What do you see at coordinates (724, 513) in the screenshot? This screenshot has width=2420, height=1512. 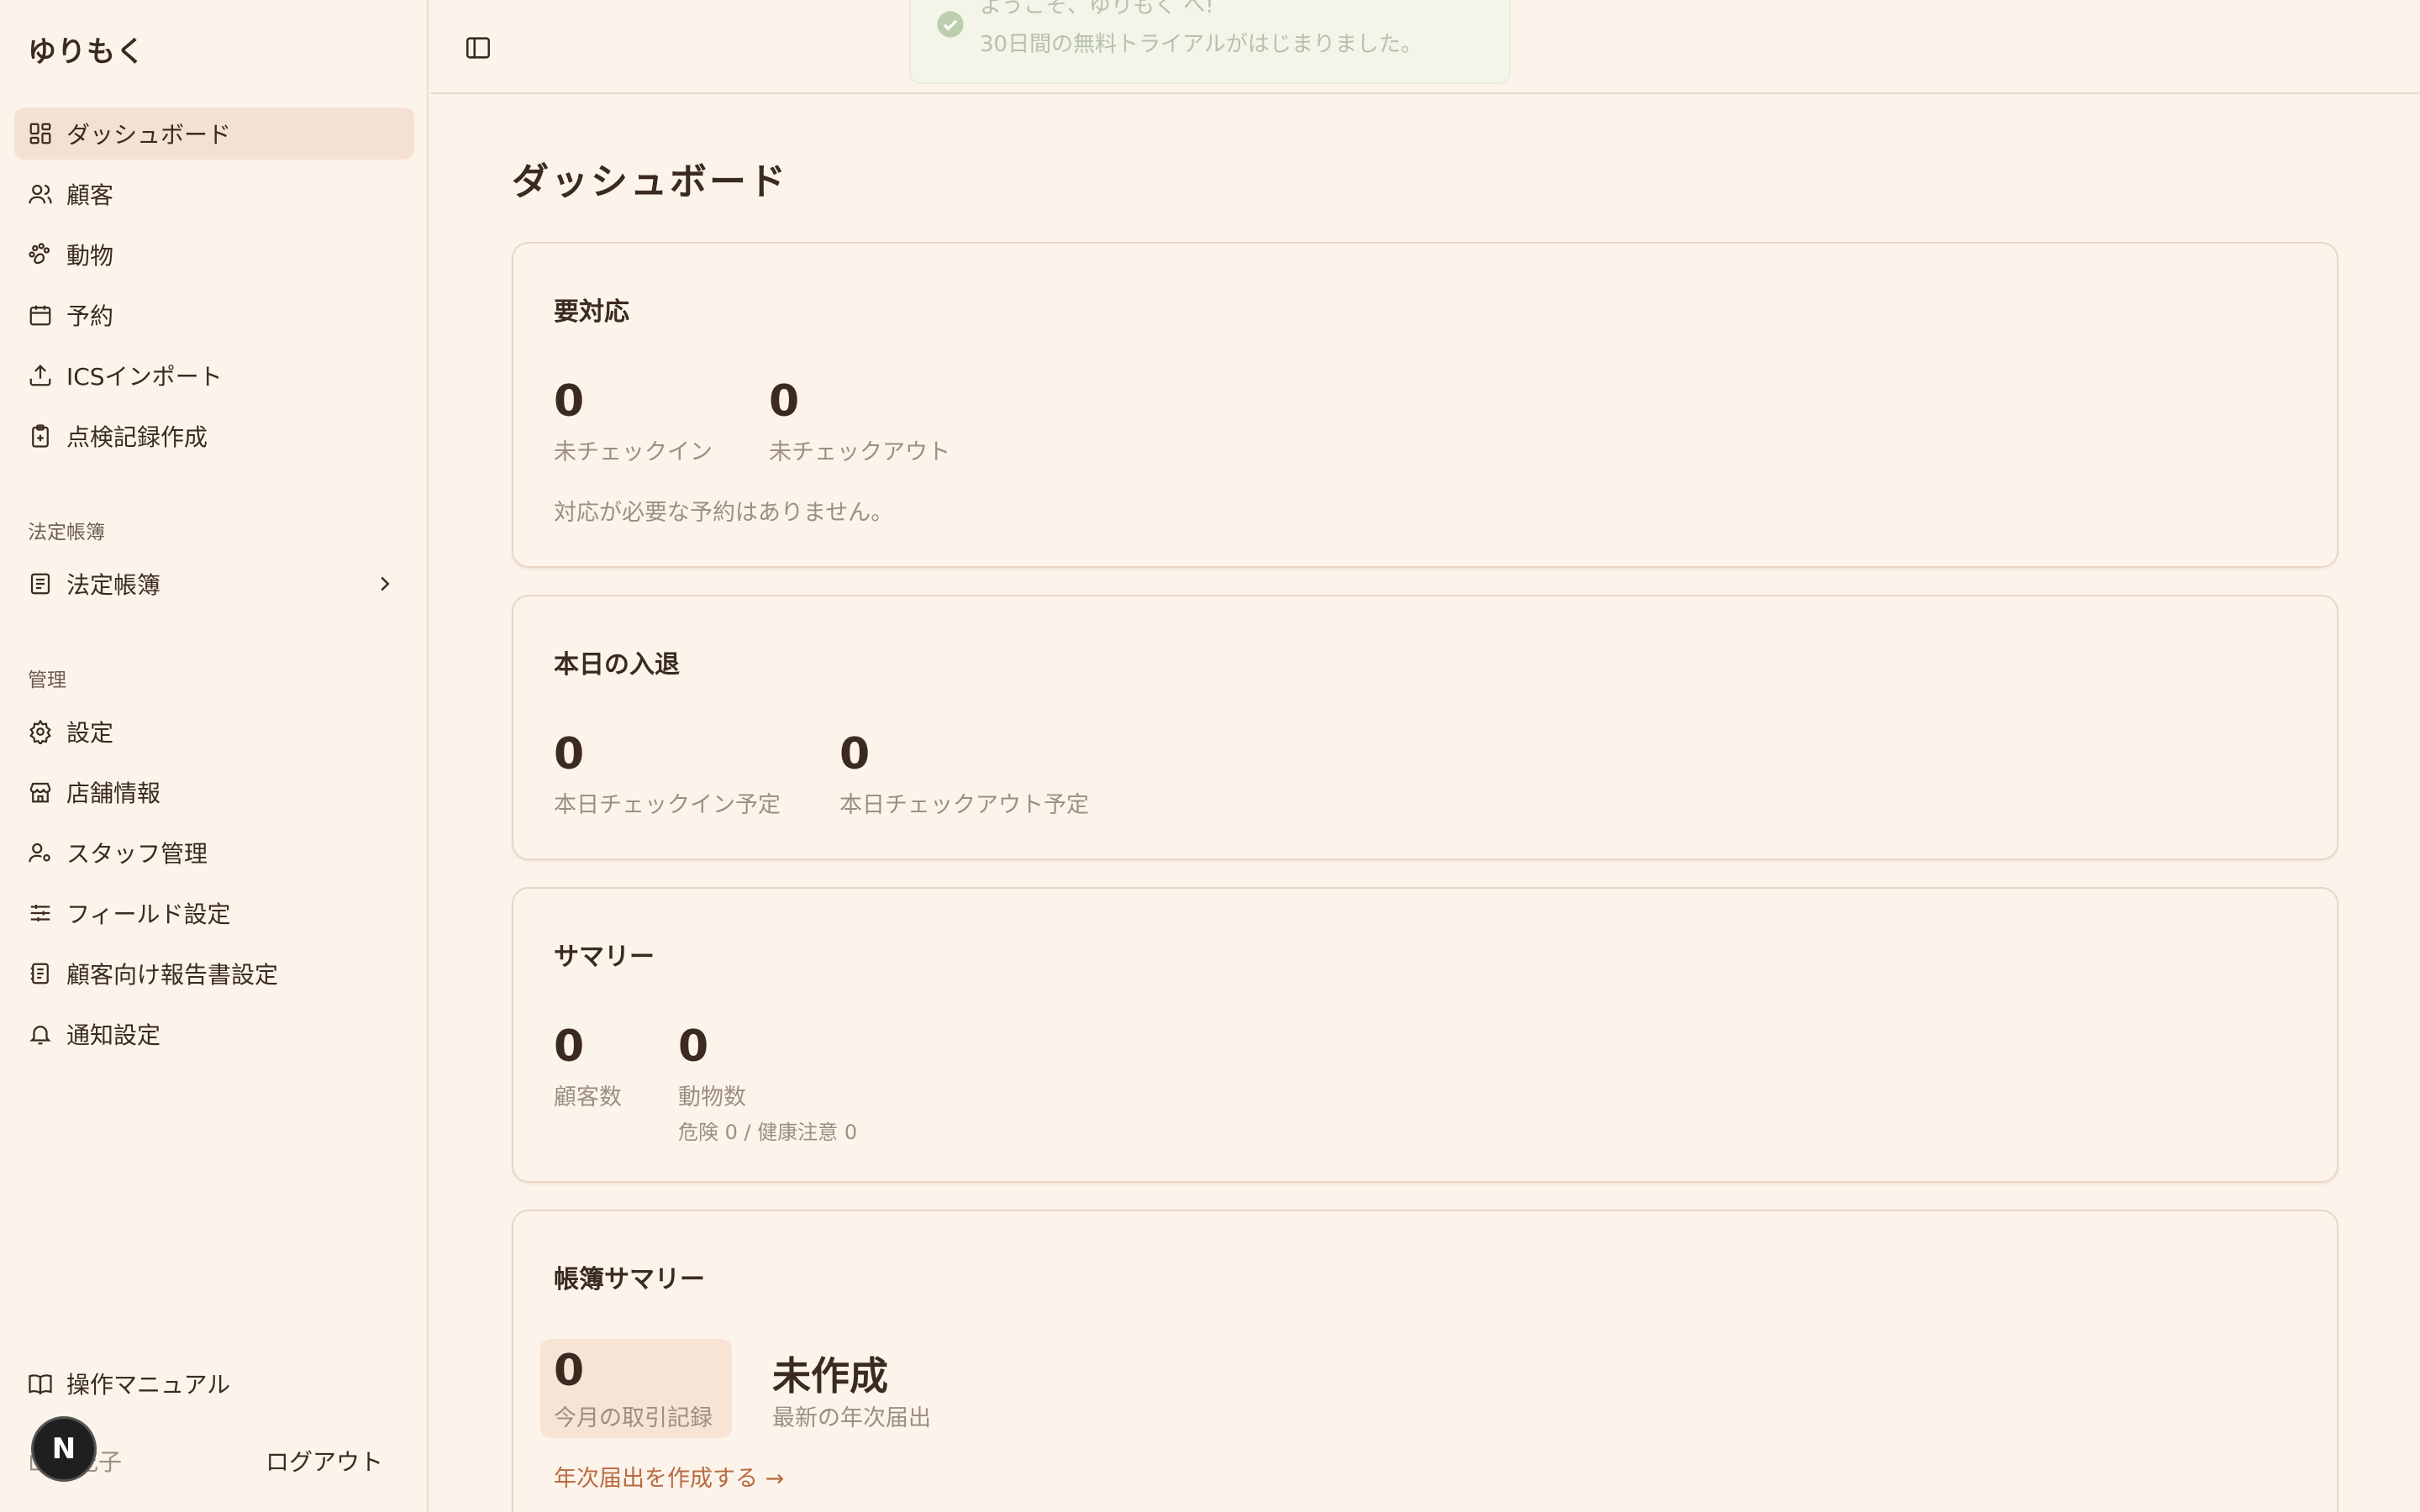 I see `empty-note: 対応が必要な予約はありません。` at bounding box center [724, 513].